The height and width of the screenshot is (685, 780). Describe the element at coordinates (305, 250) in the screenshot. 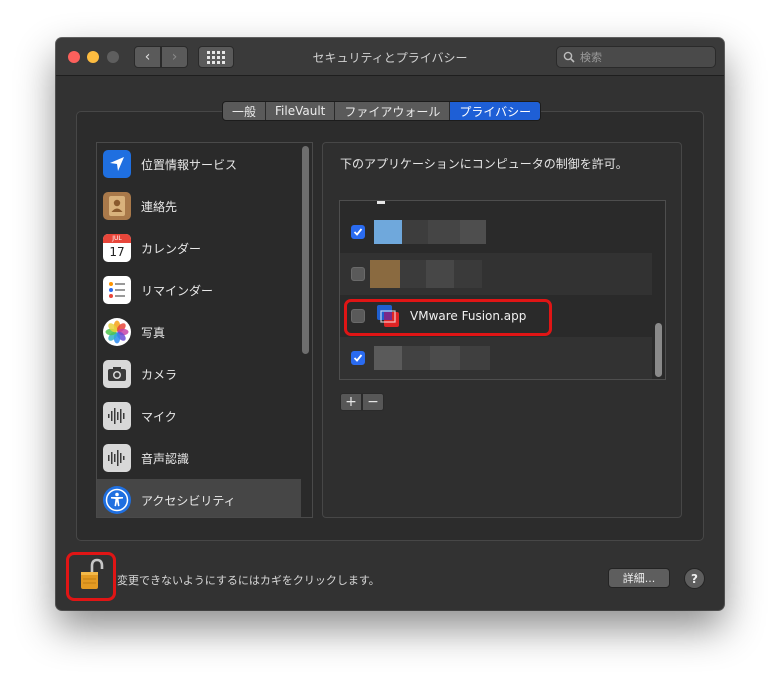

I see `sidebar-scrollbar` at that location.